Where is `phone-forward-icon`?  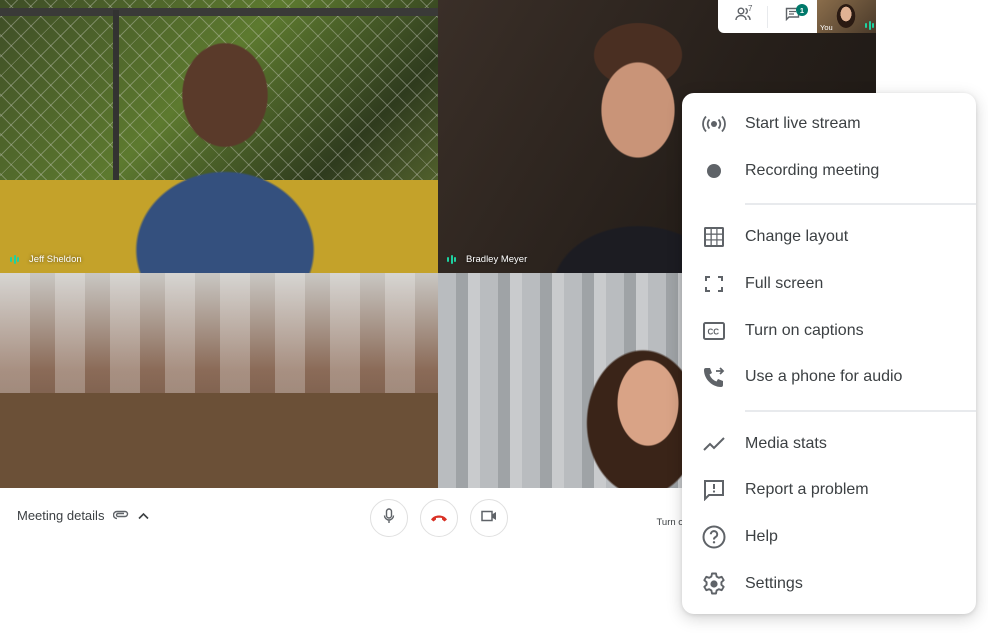 phone-forward-icon is located at coordinates (713, 377).